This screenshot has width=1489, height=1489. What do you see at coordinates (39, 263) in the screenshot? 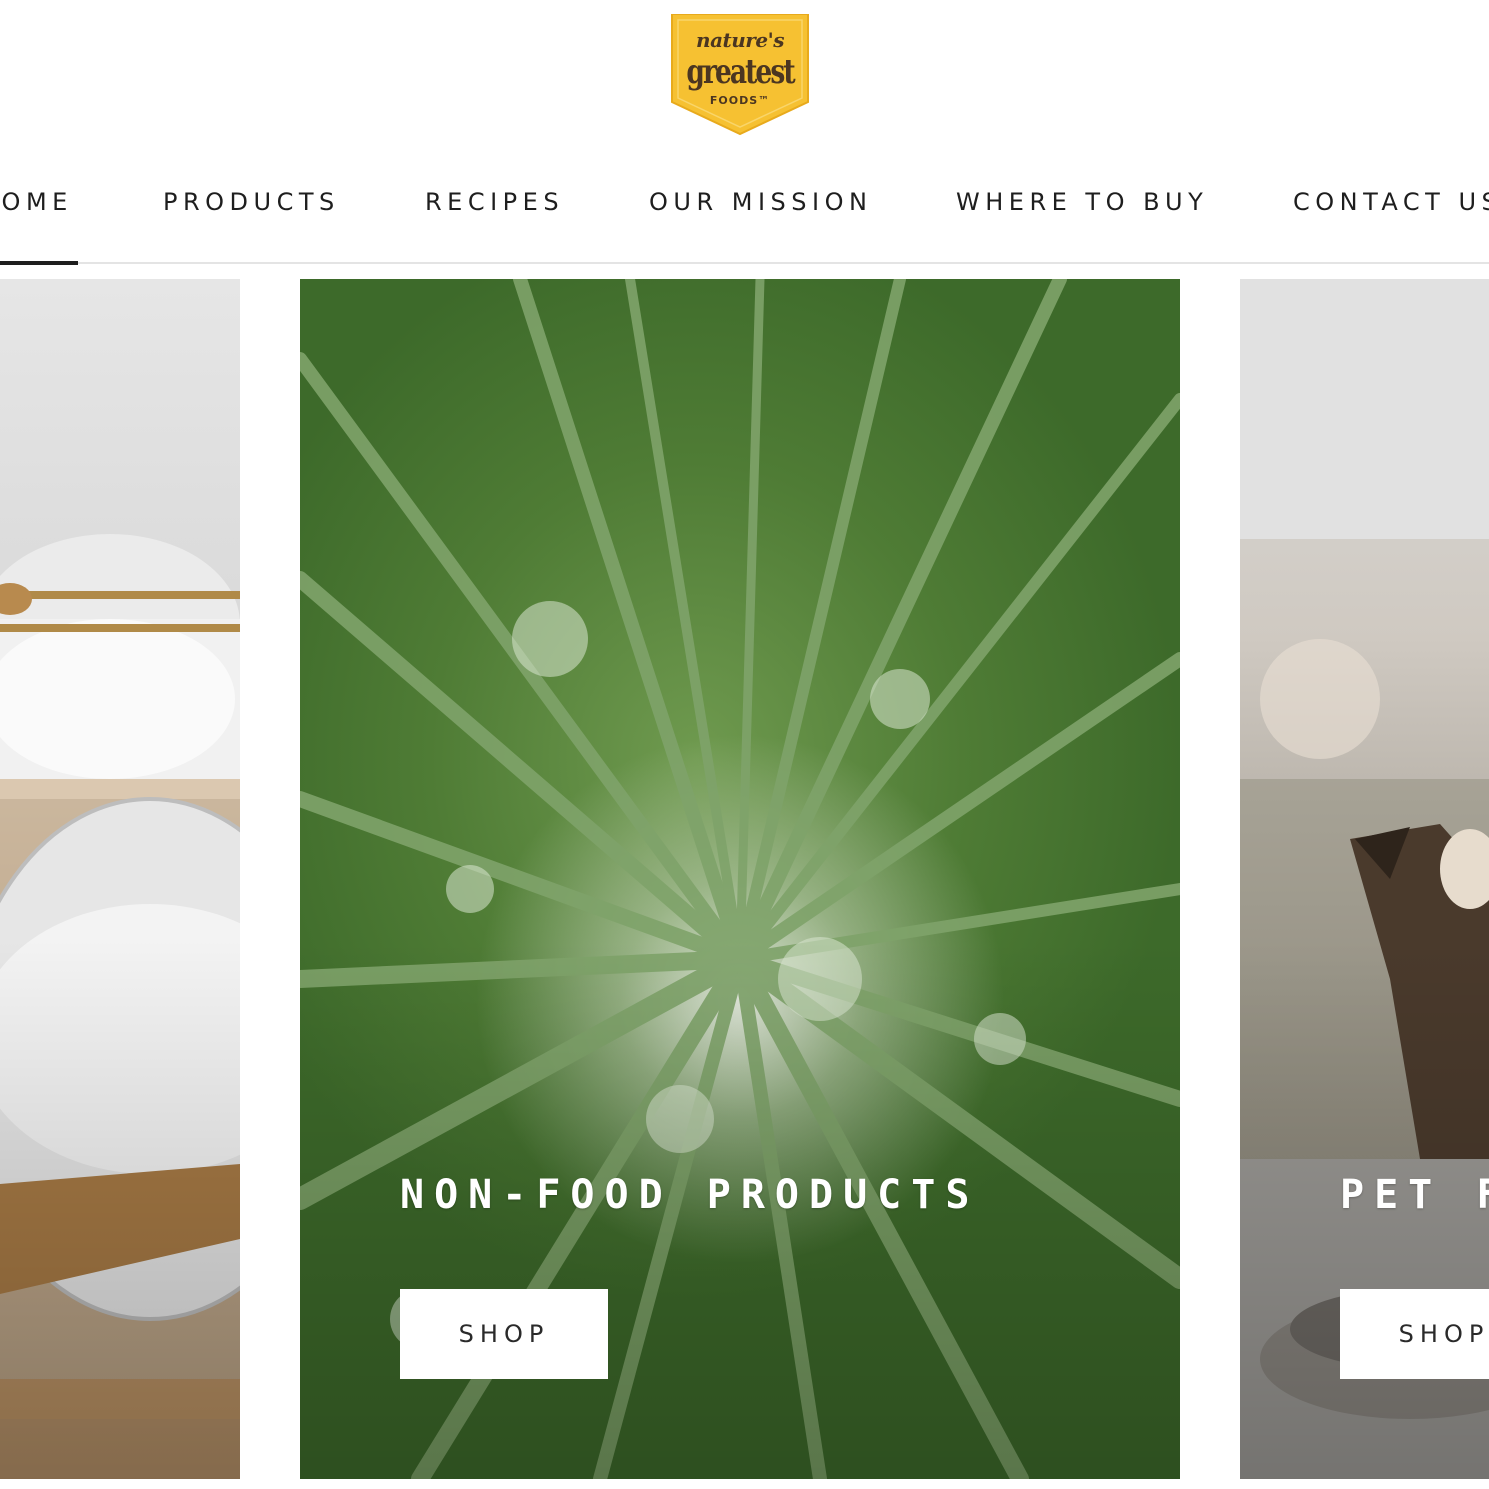
I see `nav-active-indicator` at bounding box center [39, 263].